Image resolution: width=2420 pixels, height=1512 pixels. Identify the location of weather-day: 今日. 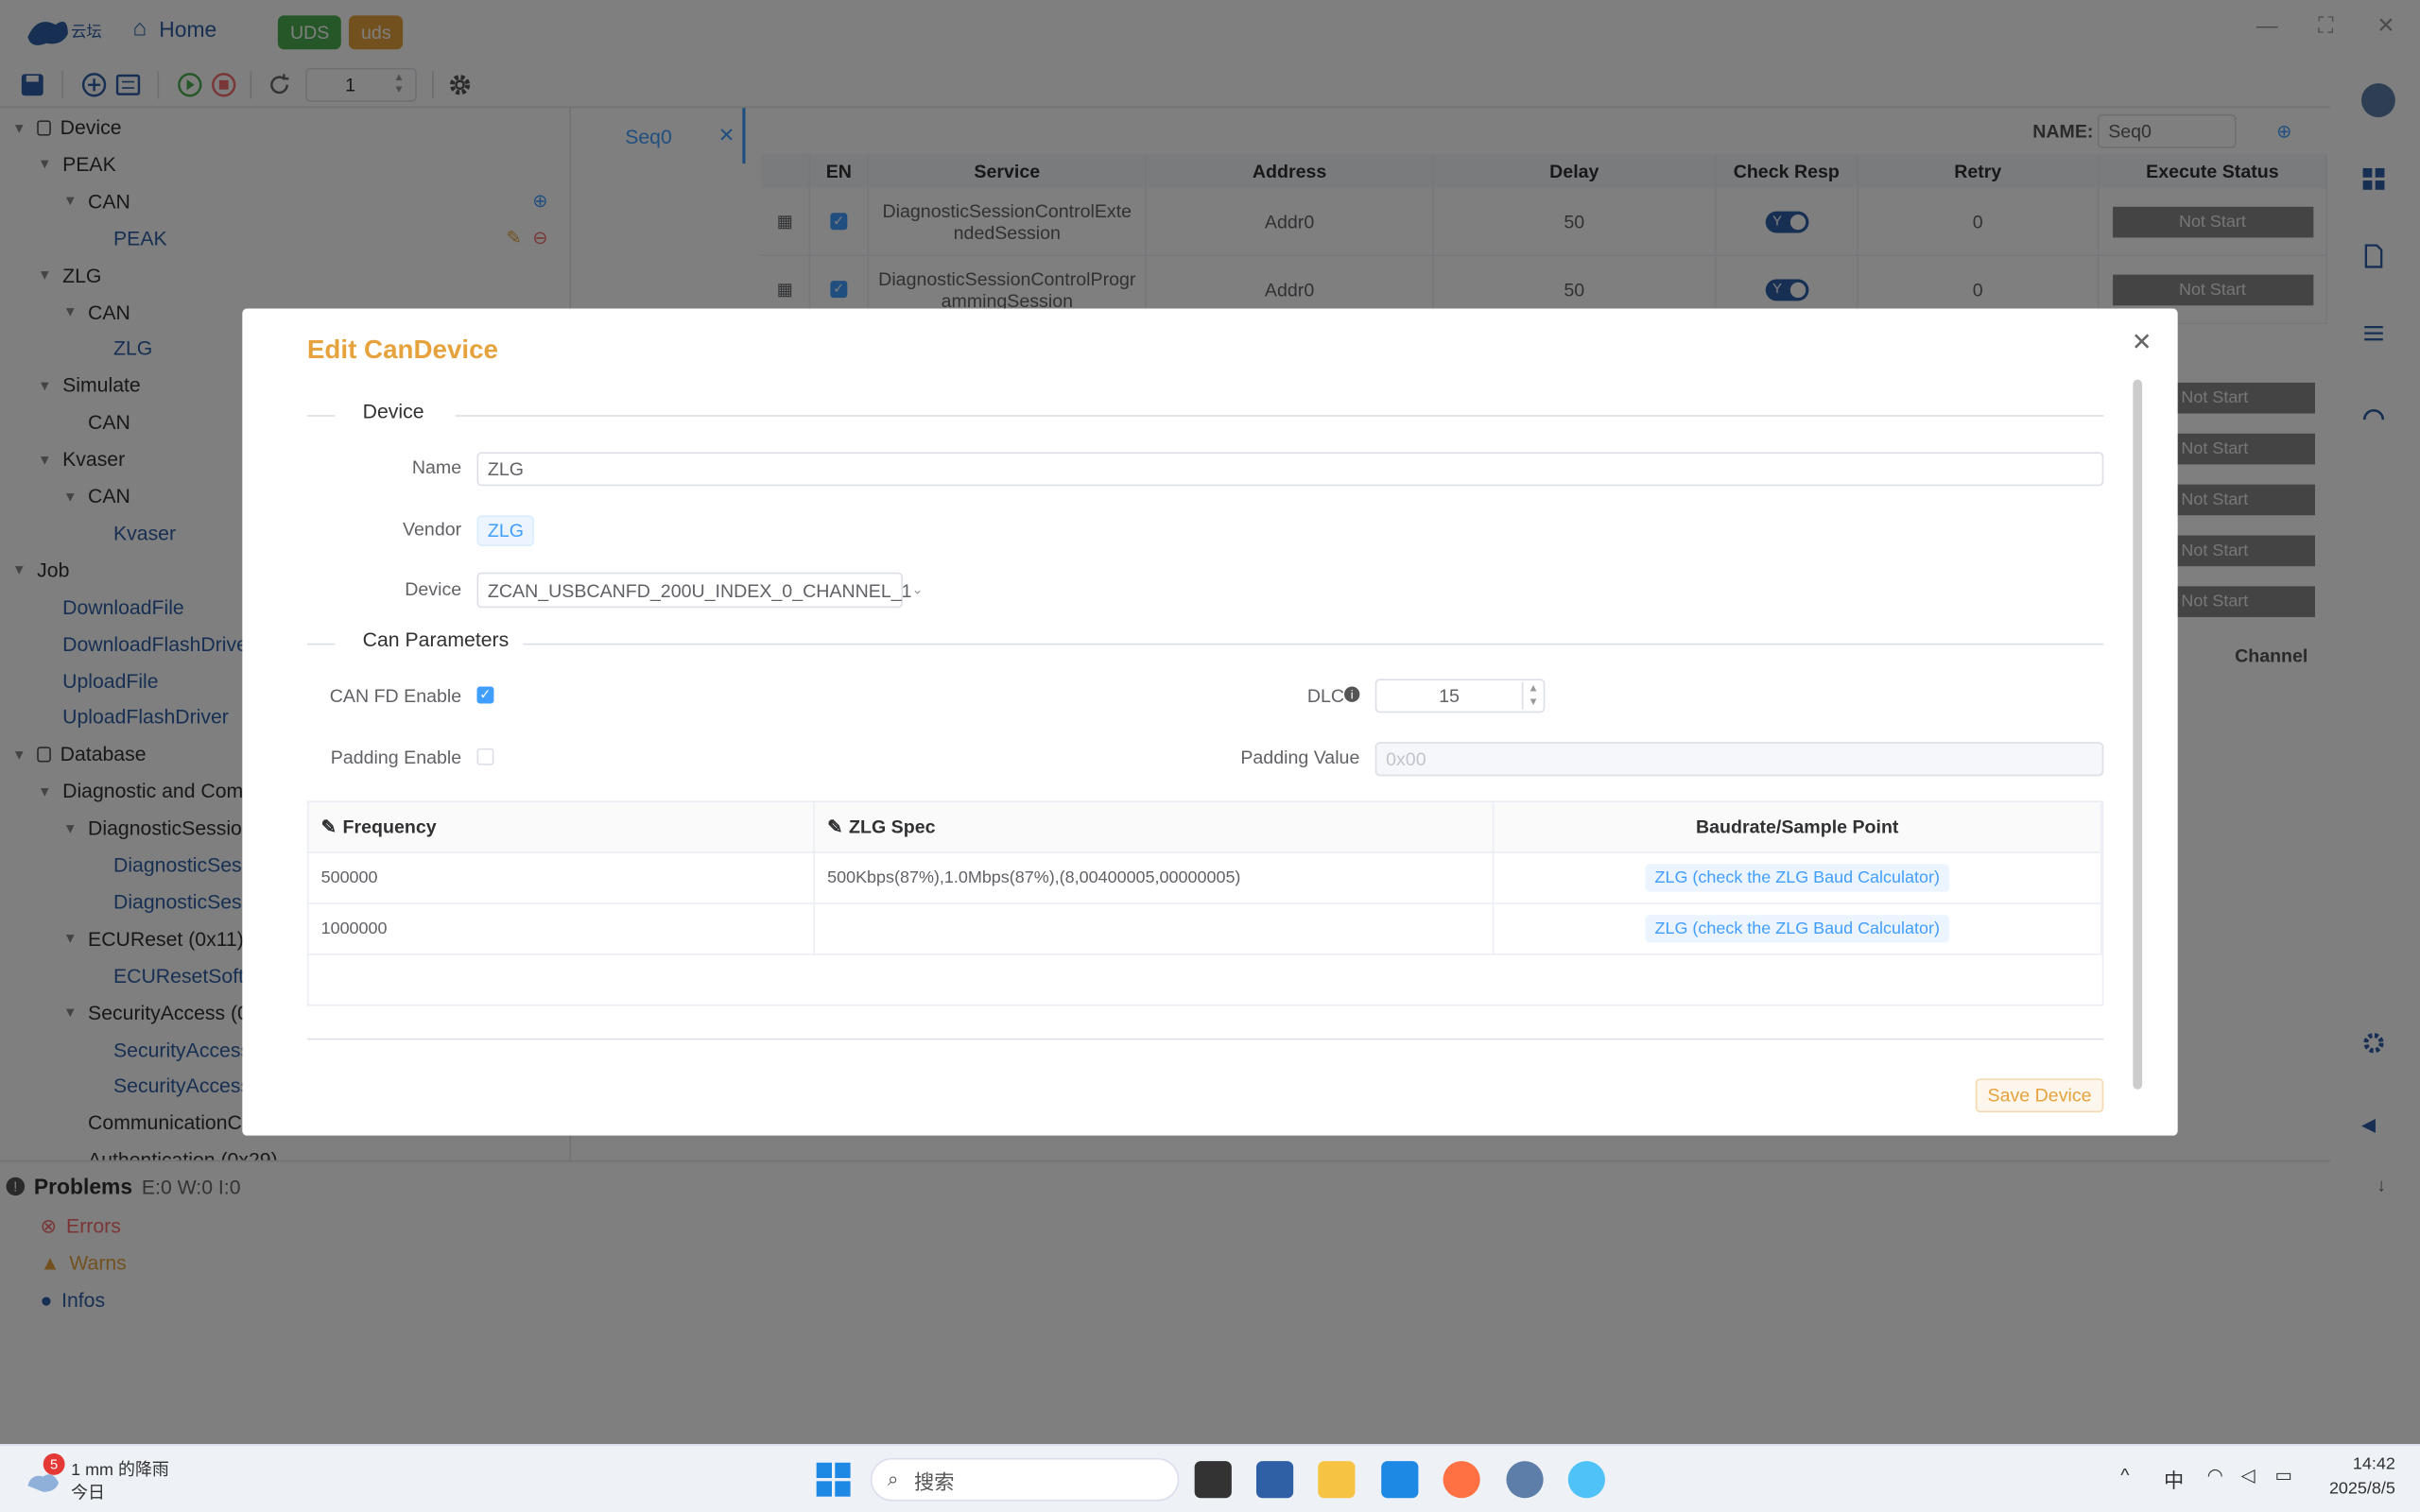
(88, 1493).